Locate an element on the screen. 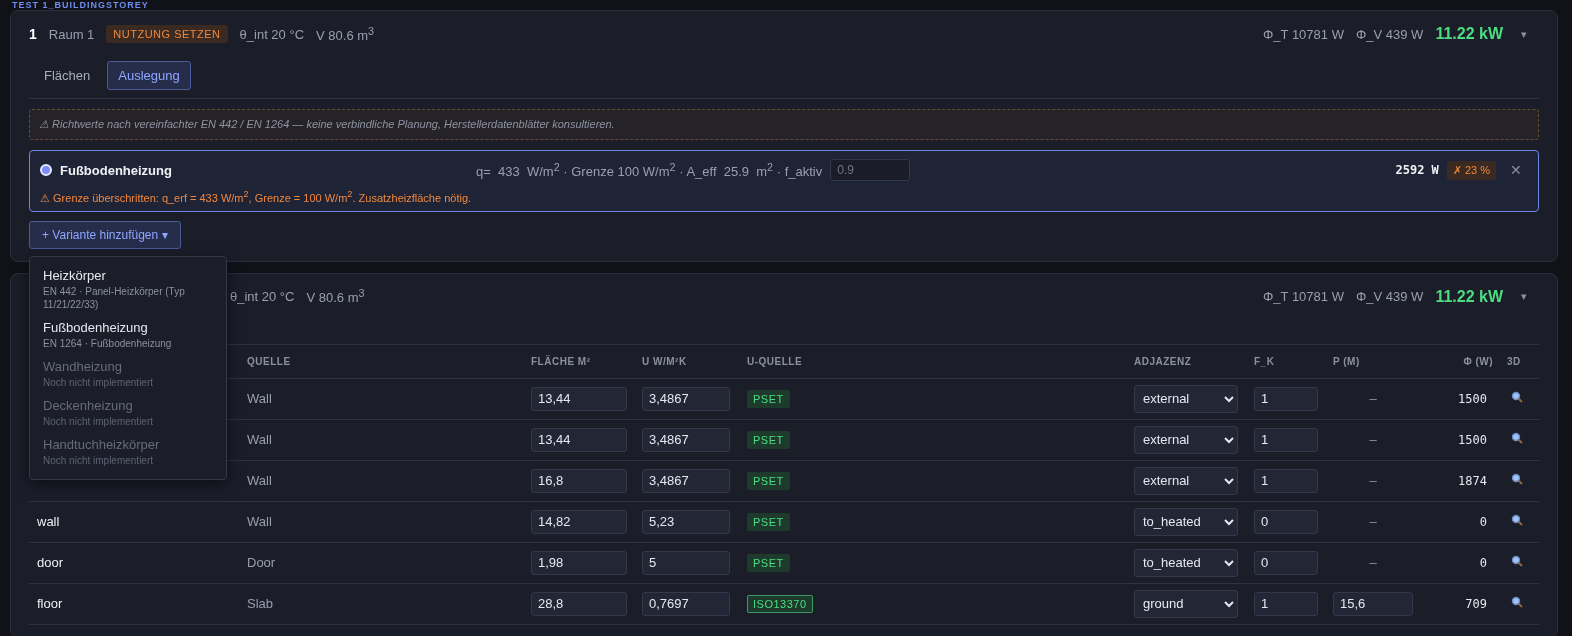 The width and height of the screenshot is (1572, 636). usage-badge: NUTZUNG SETZEN is located at coordinates (167, 34).